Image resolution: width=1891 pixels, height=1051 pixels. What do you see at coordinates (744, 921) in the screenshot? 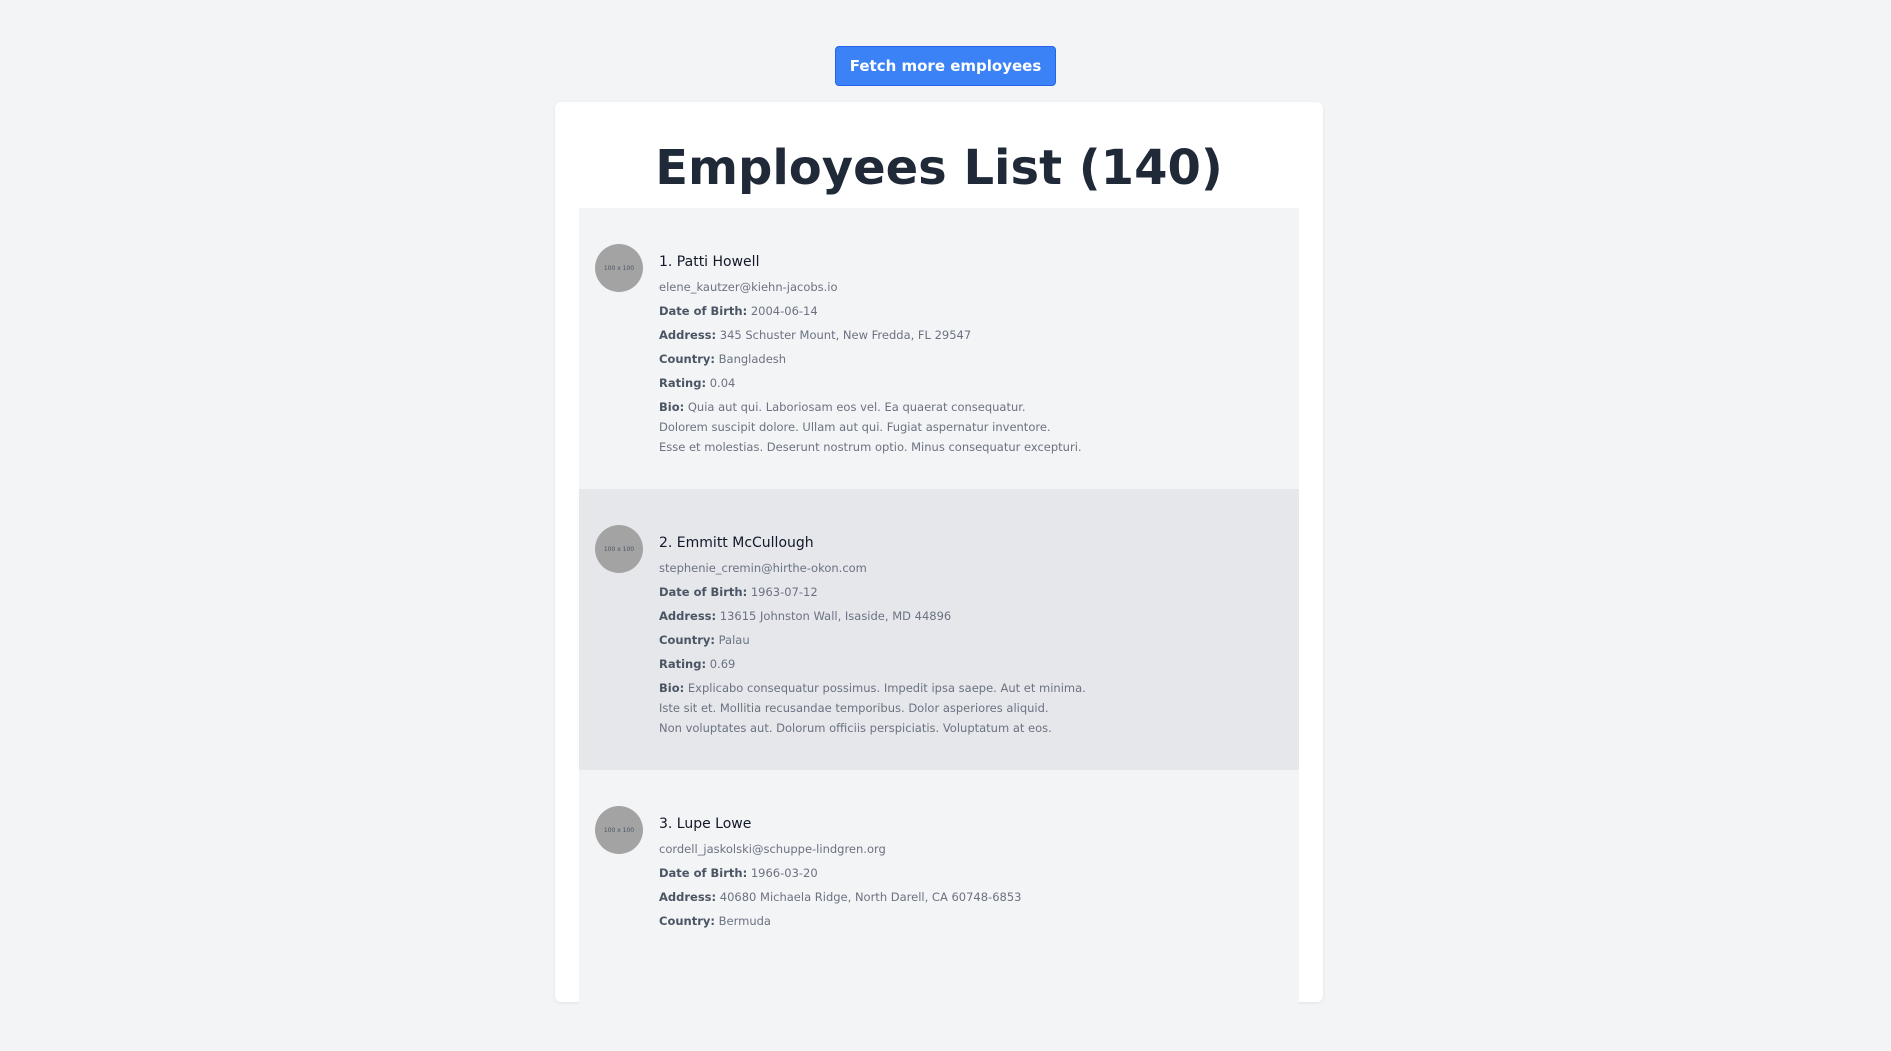
I see `country-value: Bermuda` at bounding box center [744, 921].